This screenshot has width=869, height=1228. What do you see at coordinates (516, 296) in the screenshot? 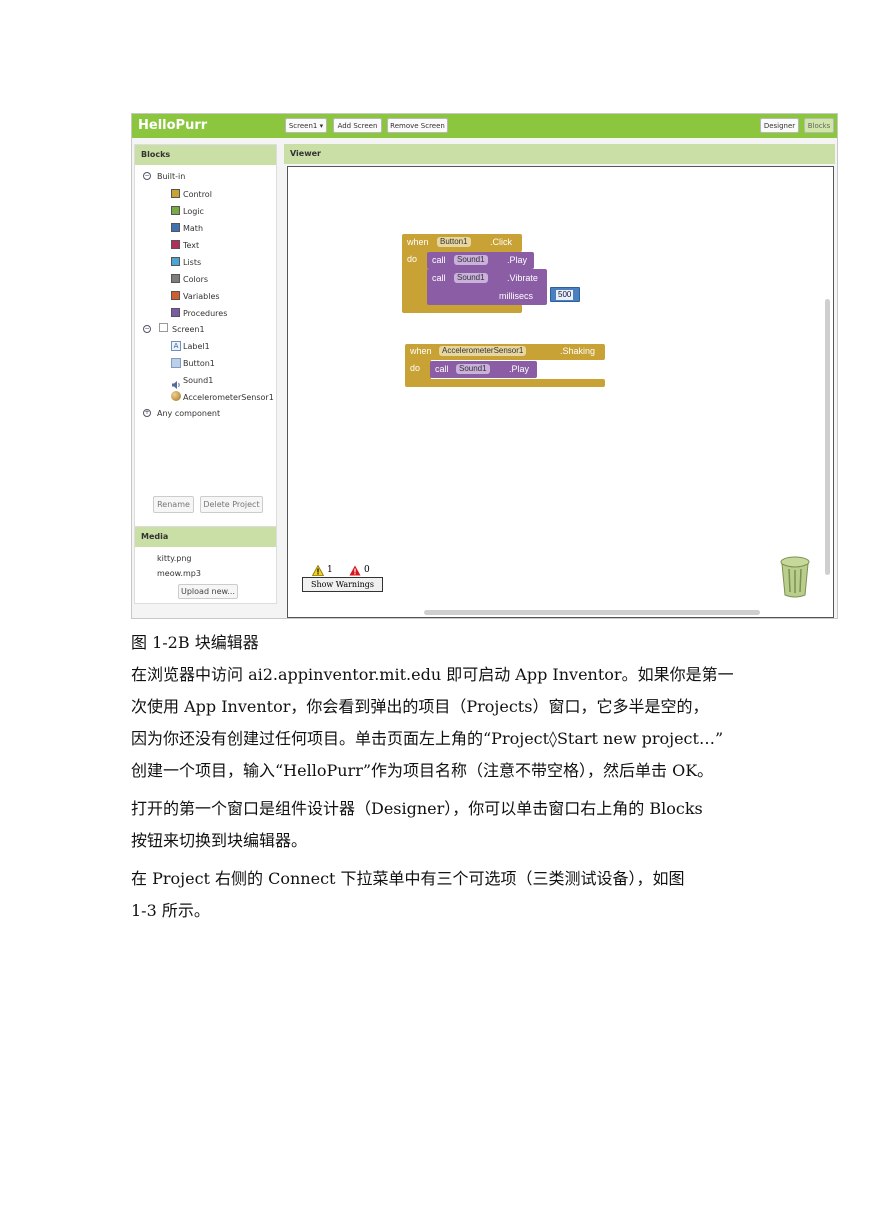
I see `millisecs-label: millisecs` at bounding box center [516, 296].